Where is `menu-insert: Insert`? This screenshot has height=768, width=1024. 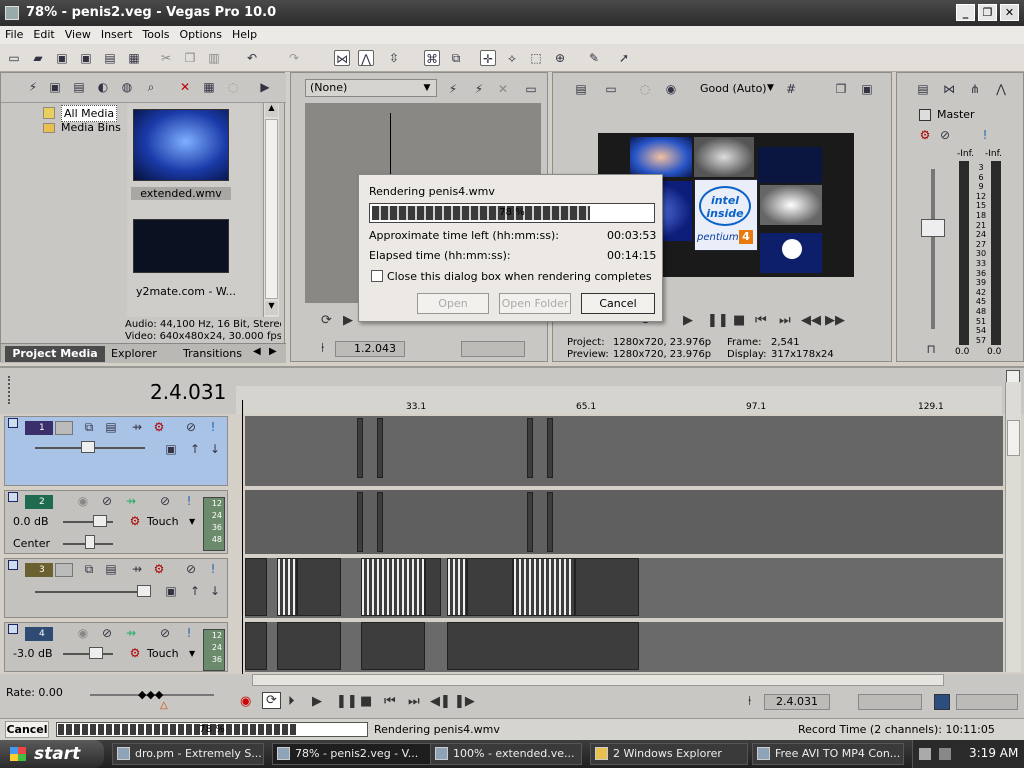 menu-insert: Insert is located at coordinates (117, 34).